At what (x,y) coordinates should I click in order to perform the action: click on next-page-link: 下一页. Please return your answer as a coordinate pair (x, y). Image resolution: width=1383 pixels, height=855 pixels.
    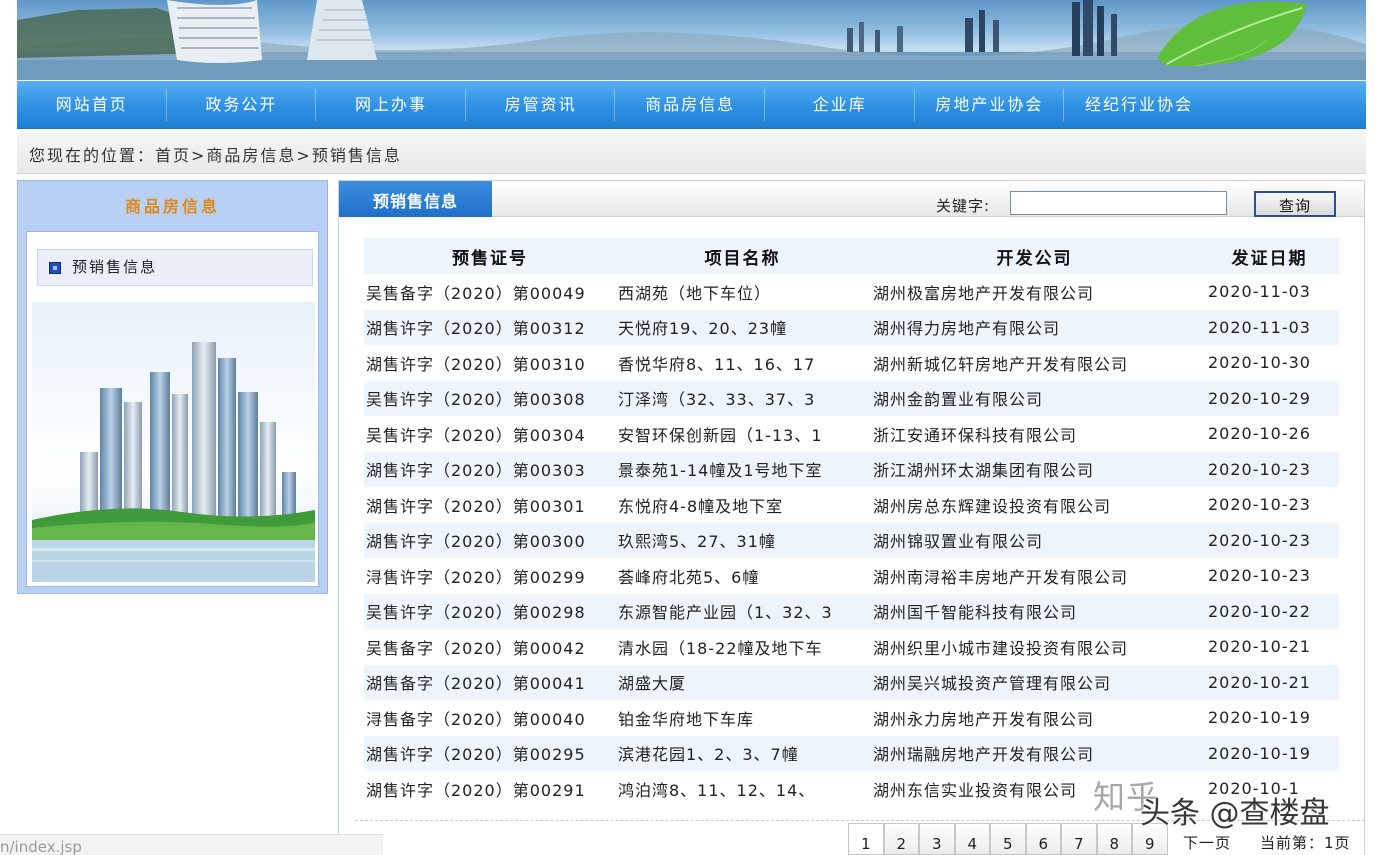
    Looking at the image, I should click on (1207, 842).